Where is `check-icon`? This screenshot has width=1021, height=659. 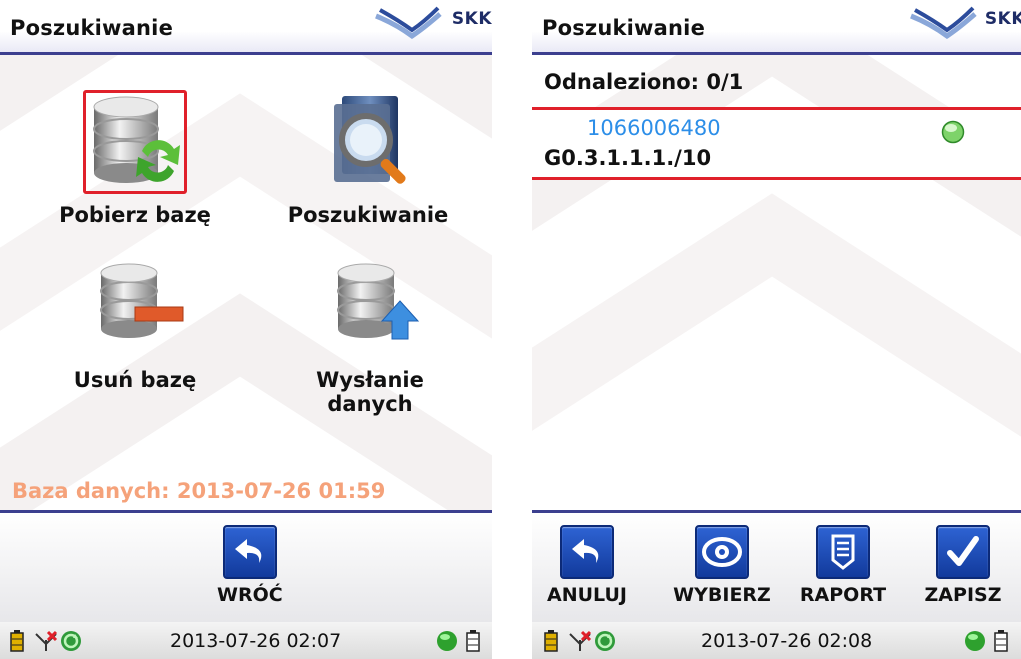
check-icon is located at coordinates (963, 551).